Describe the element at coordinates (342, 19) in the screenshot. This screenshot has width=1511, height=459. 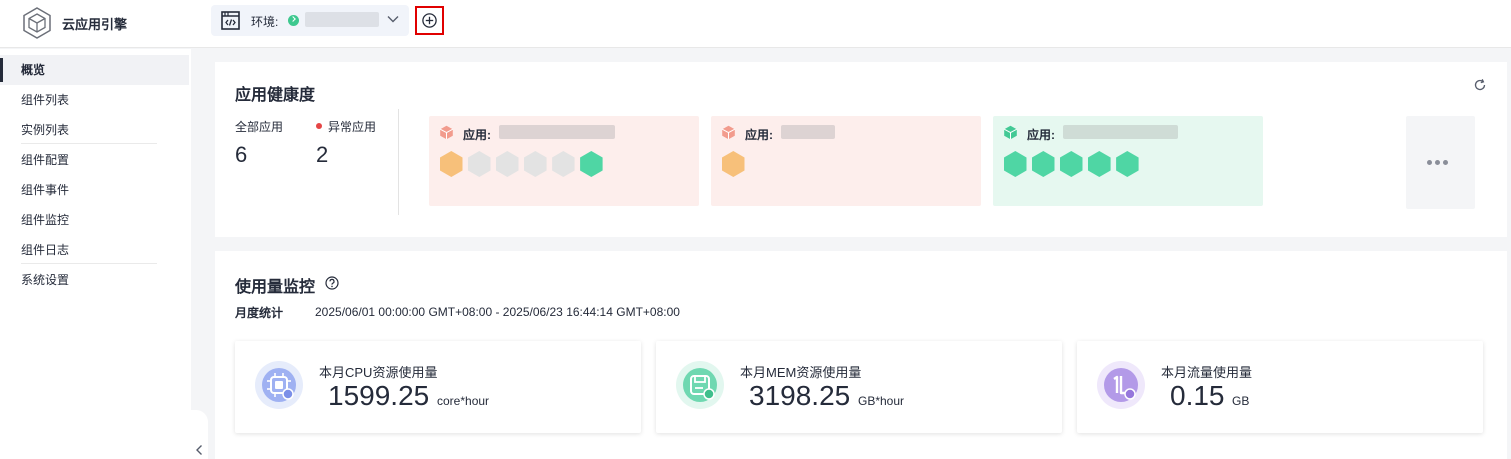
I see `environment-value-redacted` at that location.